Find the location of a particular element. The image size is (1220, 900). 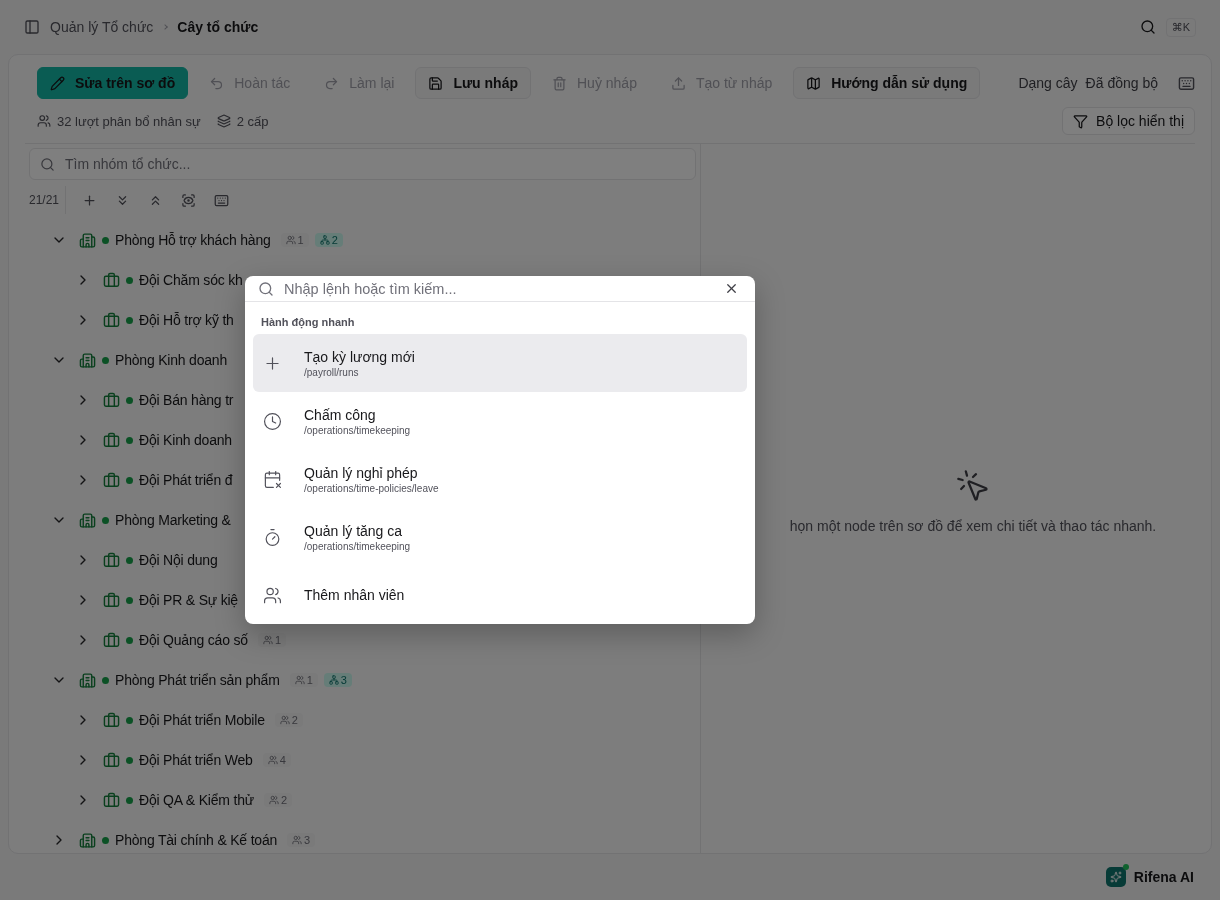

trash-icon is located at coordinates (559, 83).